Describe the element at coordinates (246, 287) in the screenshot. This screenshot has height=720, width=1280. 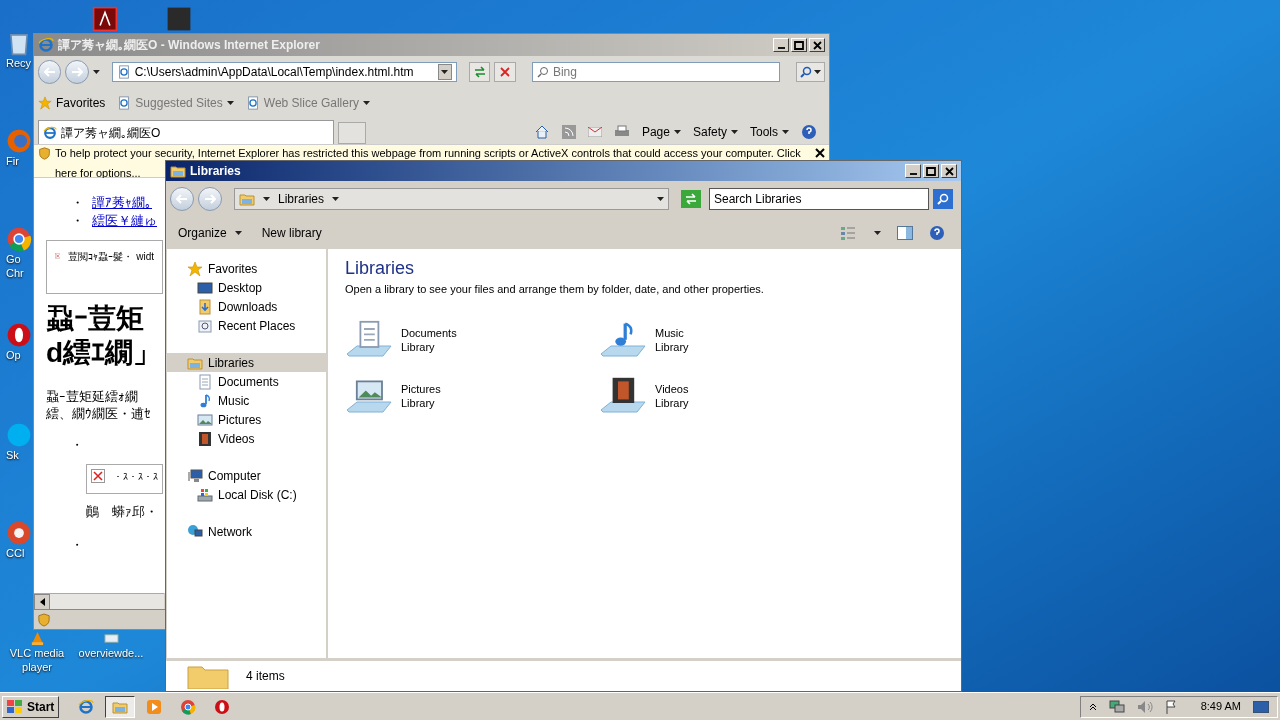
I see `navigation-item: Desktop` at that location.